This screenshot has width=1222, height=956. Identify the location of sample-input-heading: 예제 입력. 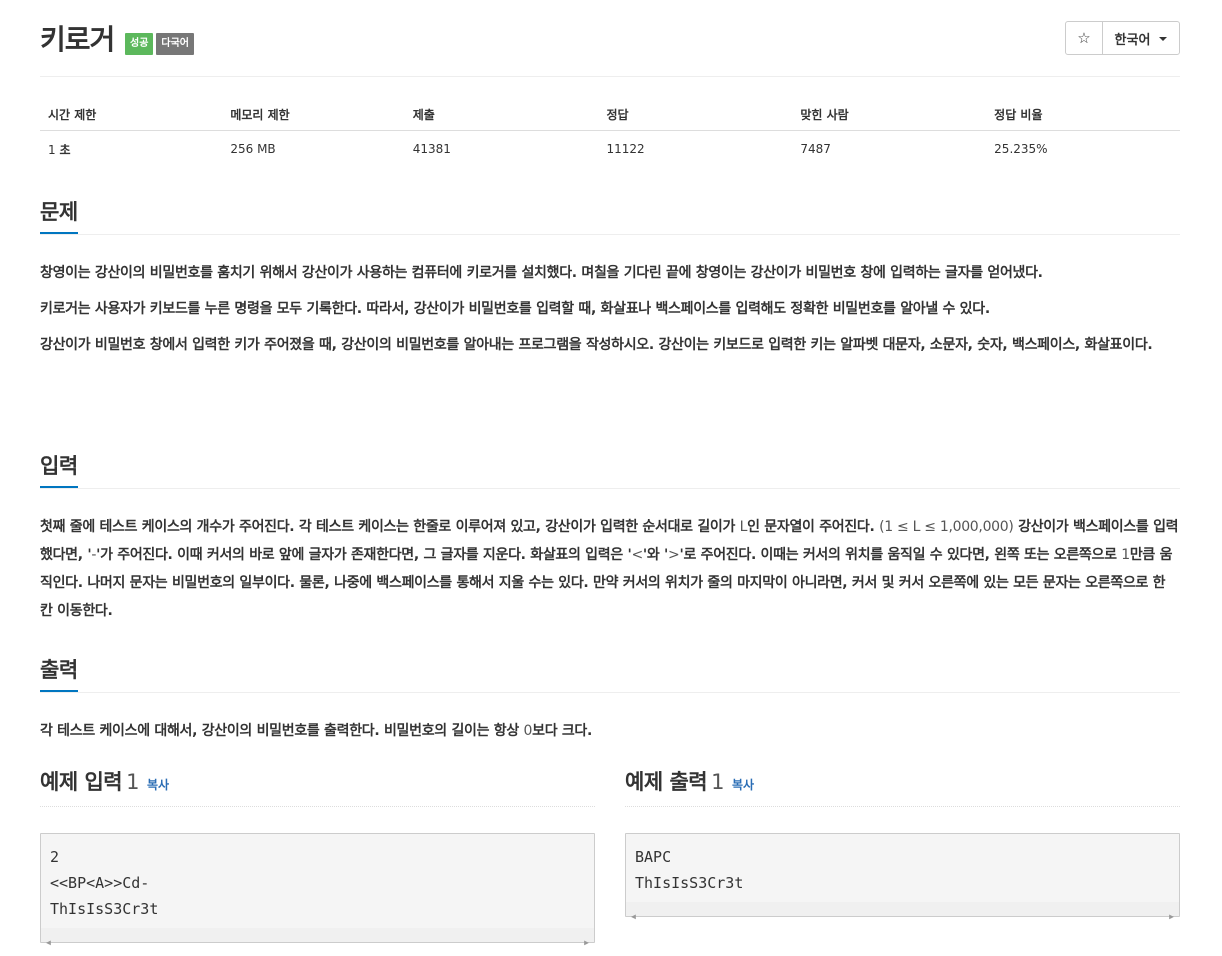
(81, 782).